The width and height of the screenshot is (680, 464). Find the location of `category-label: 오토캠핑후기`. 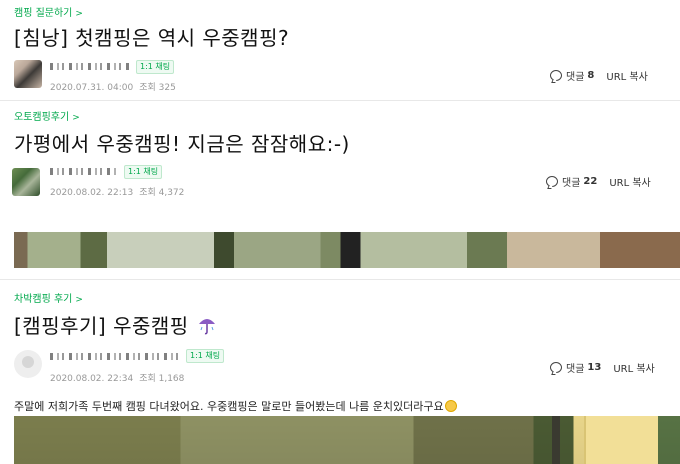

category-label: 오토캠핑후기 is located at coordinates (42, 117).